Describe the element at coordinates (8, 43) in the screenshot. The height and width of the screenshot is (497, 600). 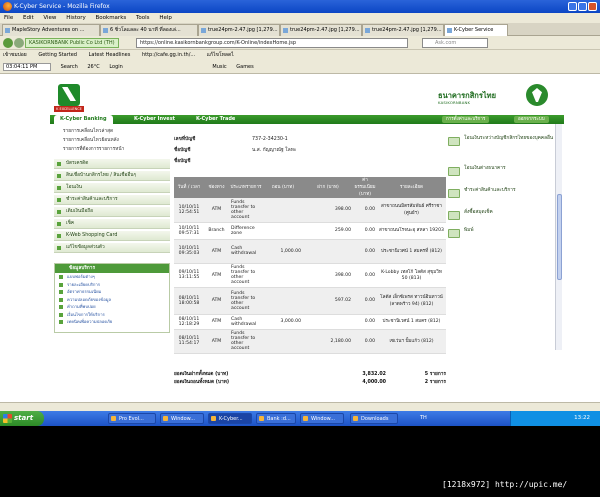
I see `back-button` at that location.